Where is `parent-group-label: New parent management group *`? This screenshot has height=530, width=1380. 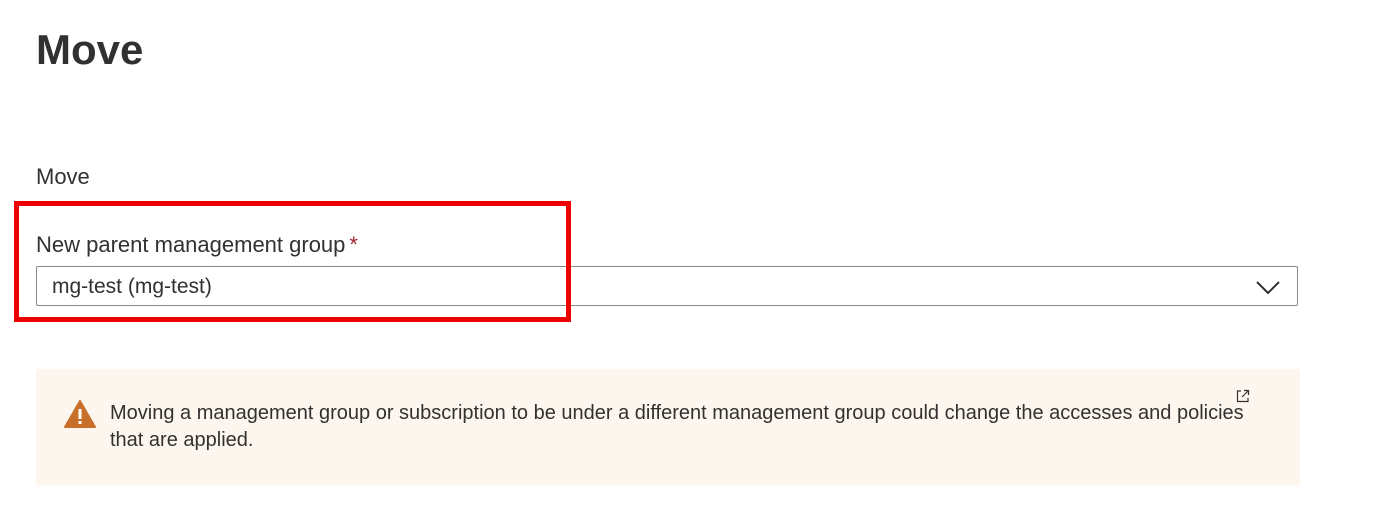
parent-group-label: New parent management group * is located at coordinates (197, 245).